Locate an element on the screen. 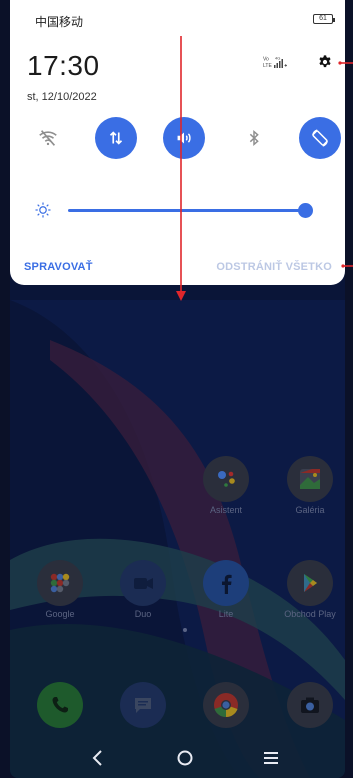 This screenshot has height=778, width=353. sound-toggle is located at coordinates (184, 138).